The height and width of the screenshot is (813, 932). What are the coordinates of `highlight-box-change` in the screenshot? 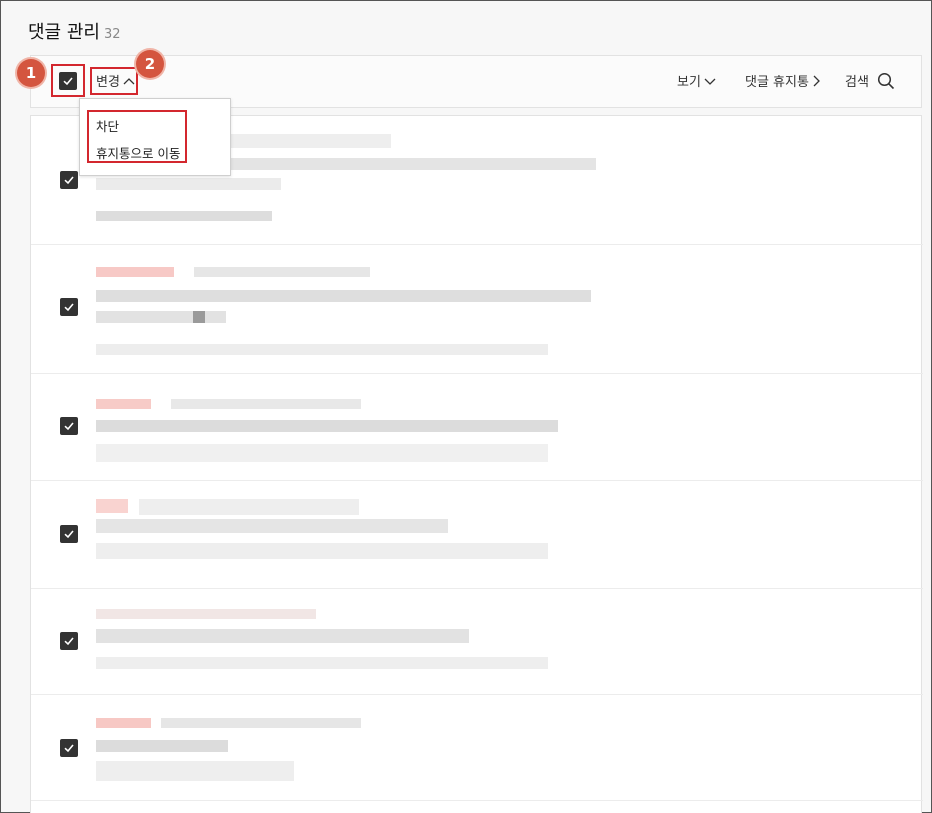 It's located at (114, 81).